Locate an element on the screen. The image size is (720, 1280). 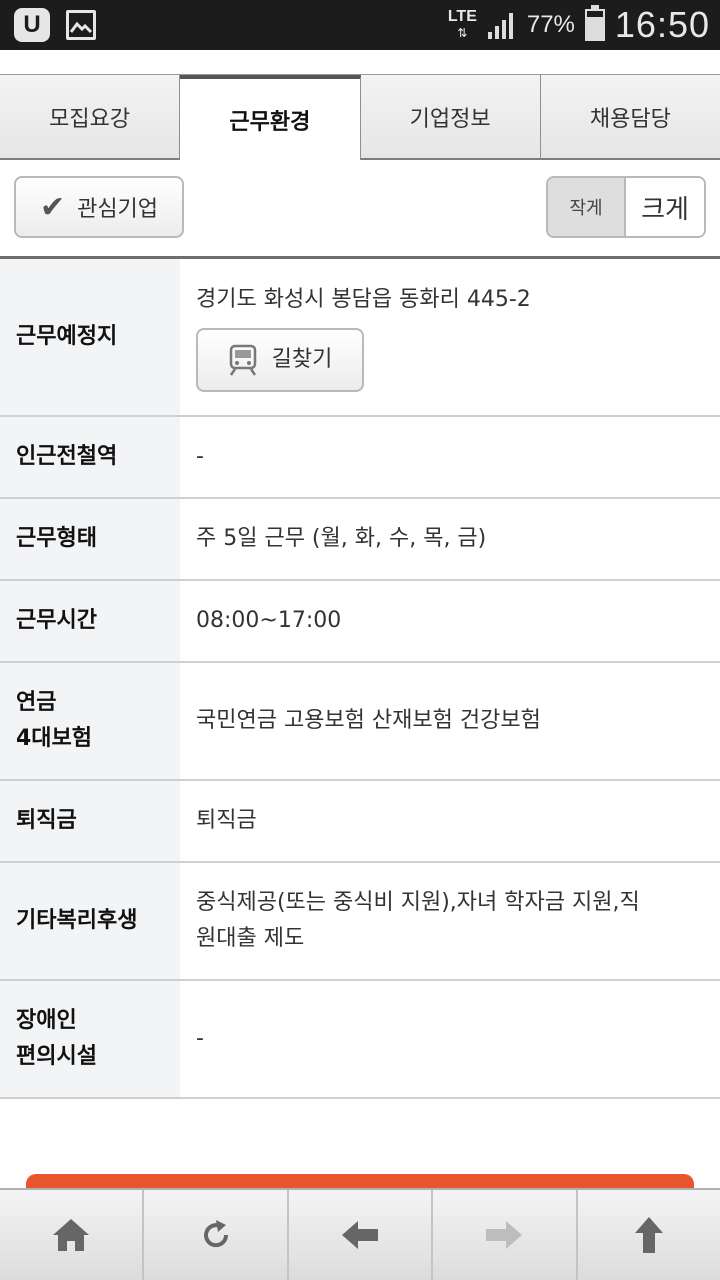
row-insurance: 연금 4대보험 국민연금 고용보험 산재보험 건강보험 is located at coordinates (360, 722).